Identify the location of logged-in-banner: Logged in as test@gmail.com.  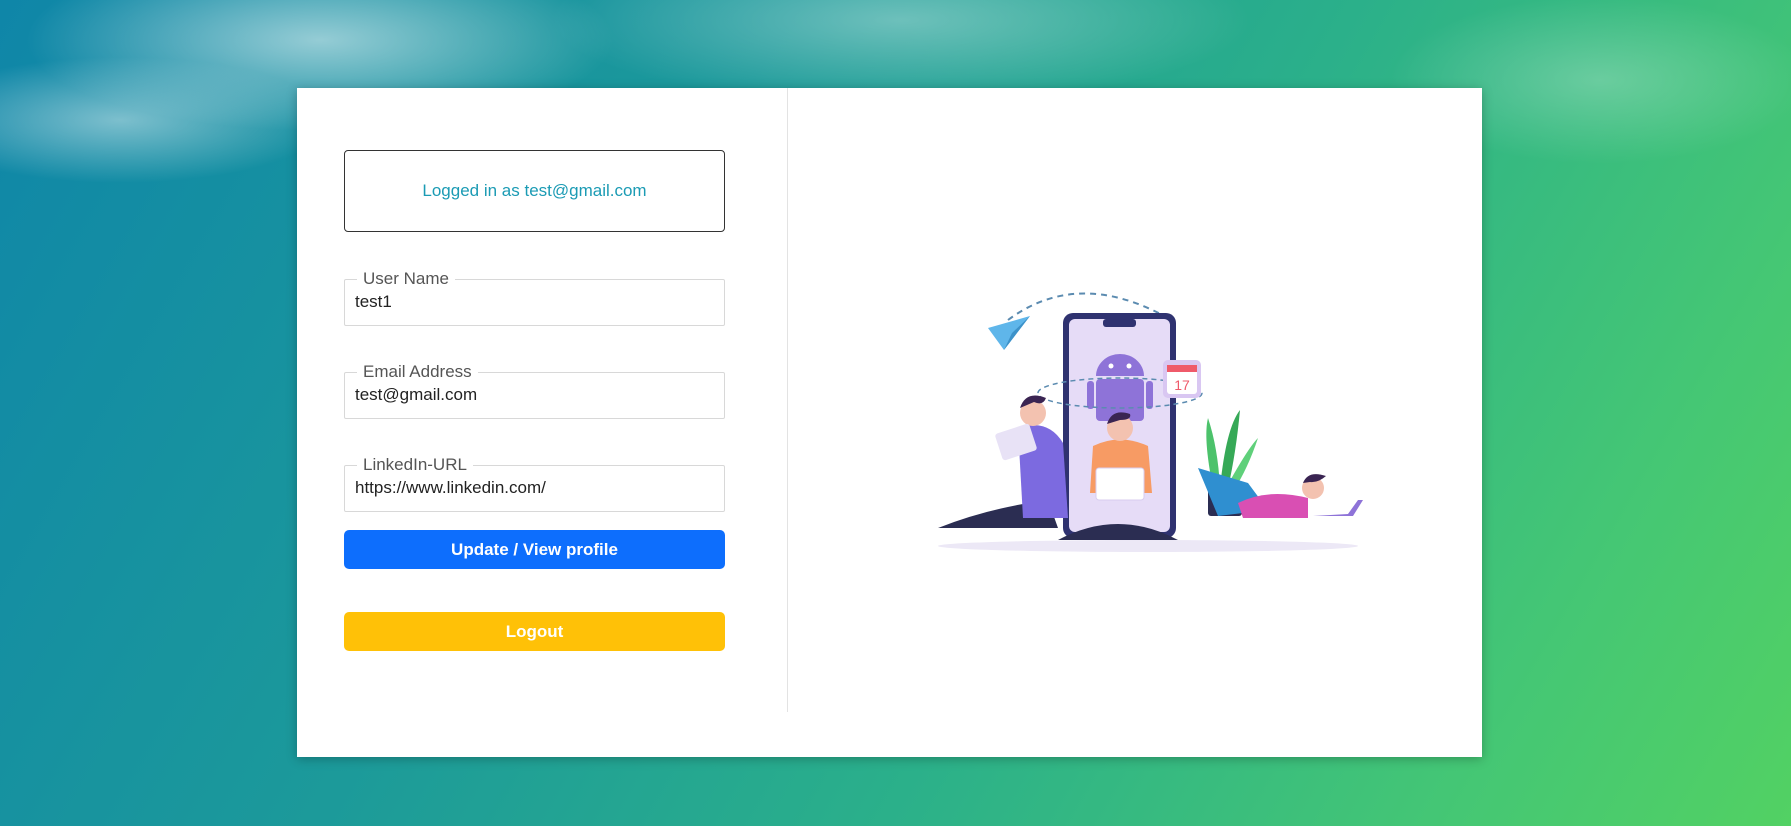
(534, 191).